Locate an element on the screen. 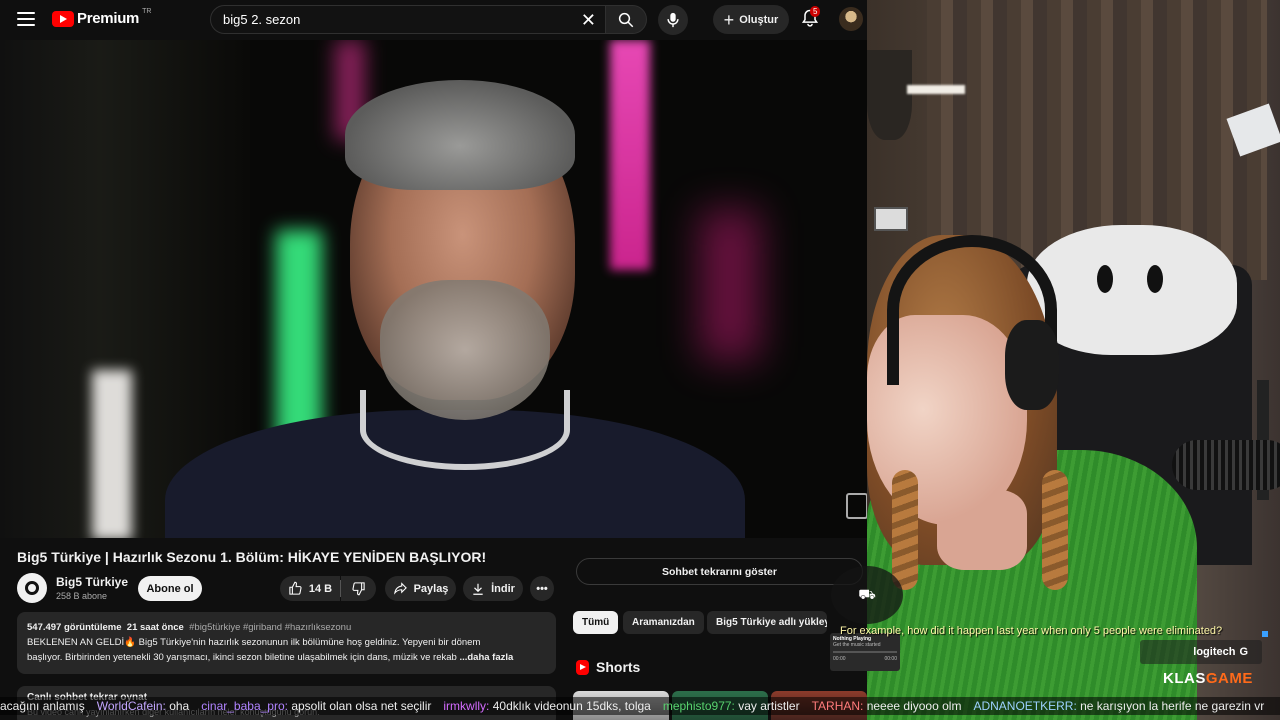 The image size is (1280, 720). share-button: Paylaş is located at coordinates (420, 588).